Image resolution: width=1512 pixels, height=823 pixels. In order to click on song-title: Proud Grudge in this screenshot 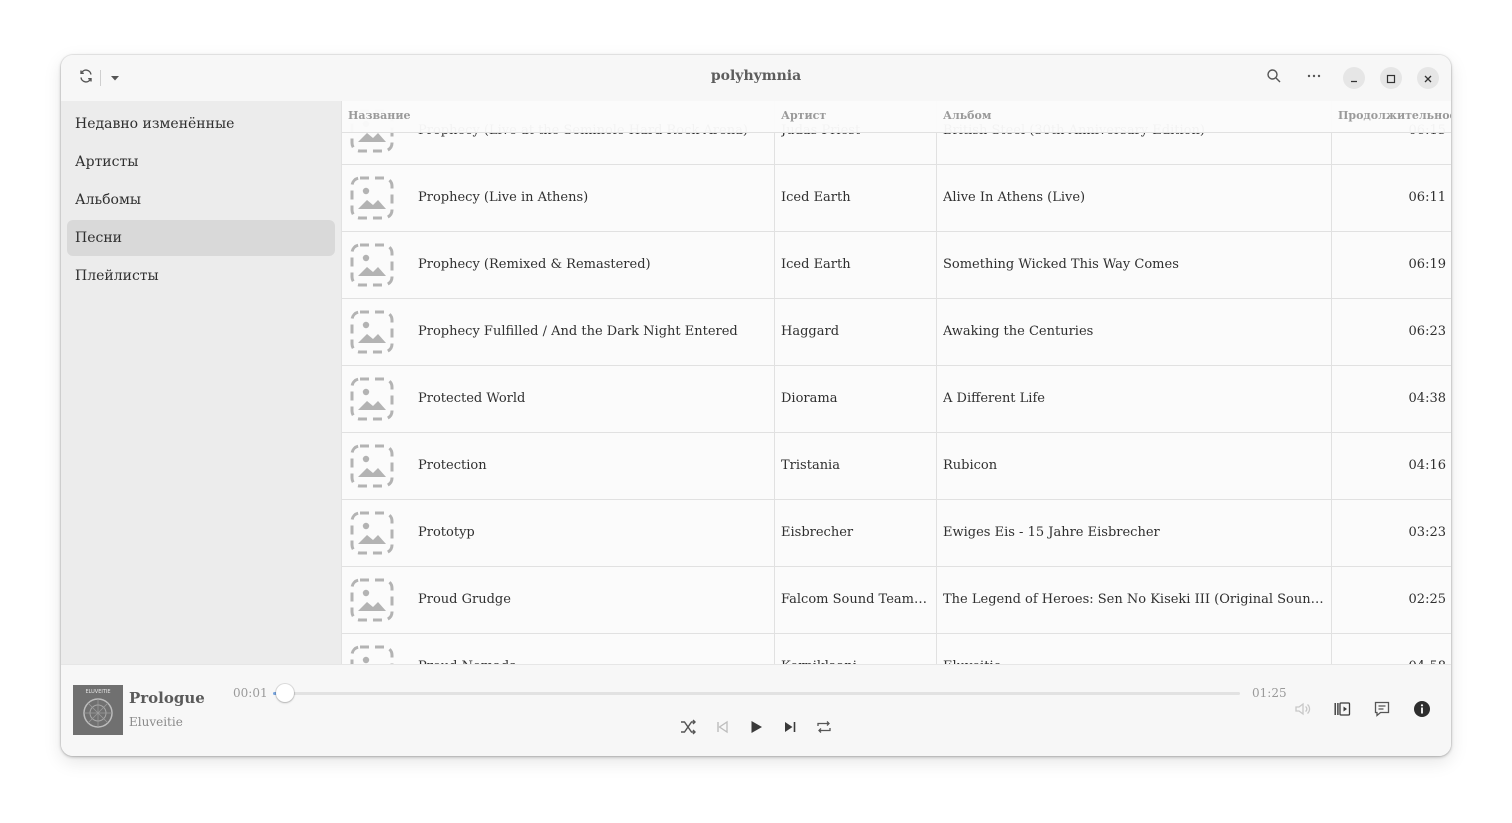, I will do `click(464, 599)`.